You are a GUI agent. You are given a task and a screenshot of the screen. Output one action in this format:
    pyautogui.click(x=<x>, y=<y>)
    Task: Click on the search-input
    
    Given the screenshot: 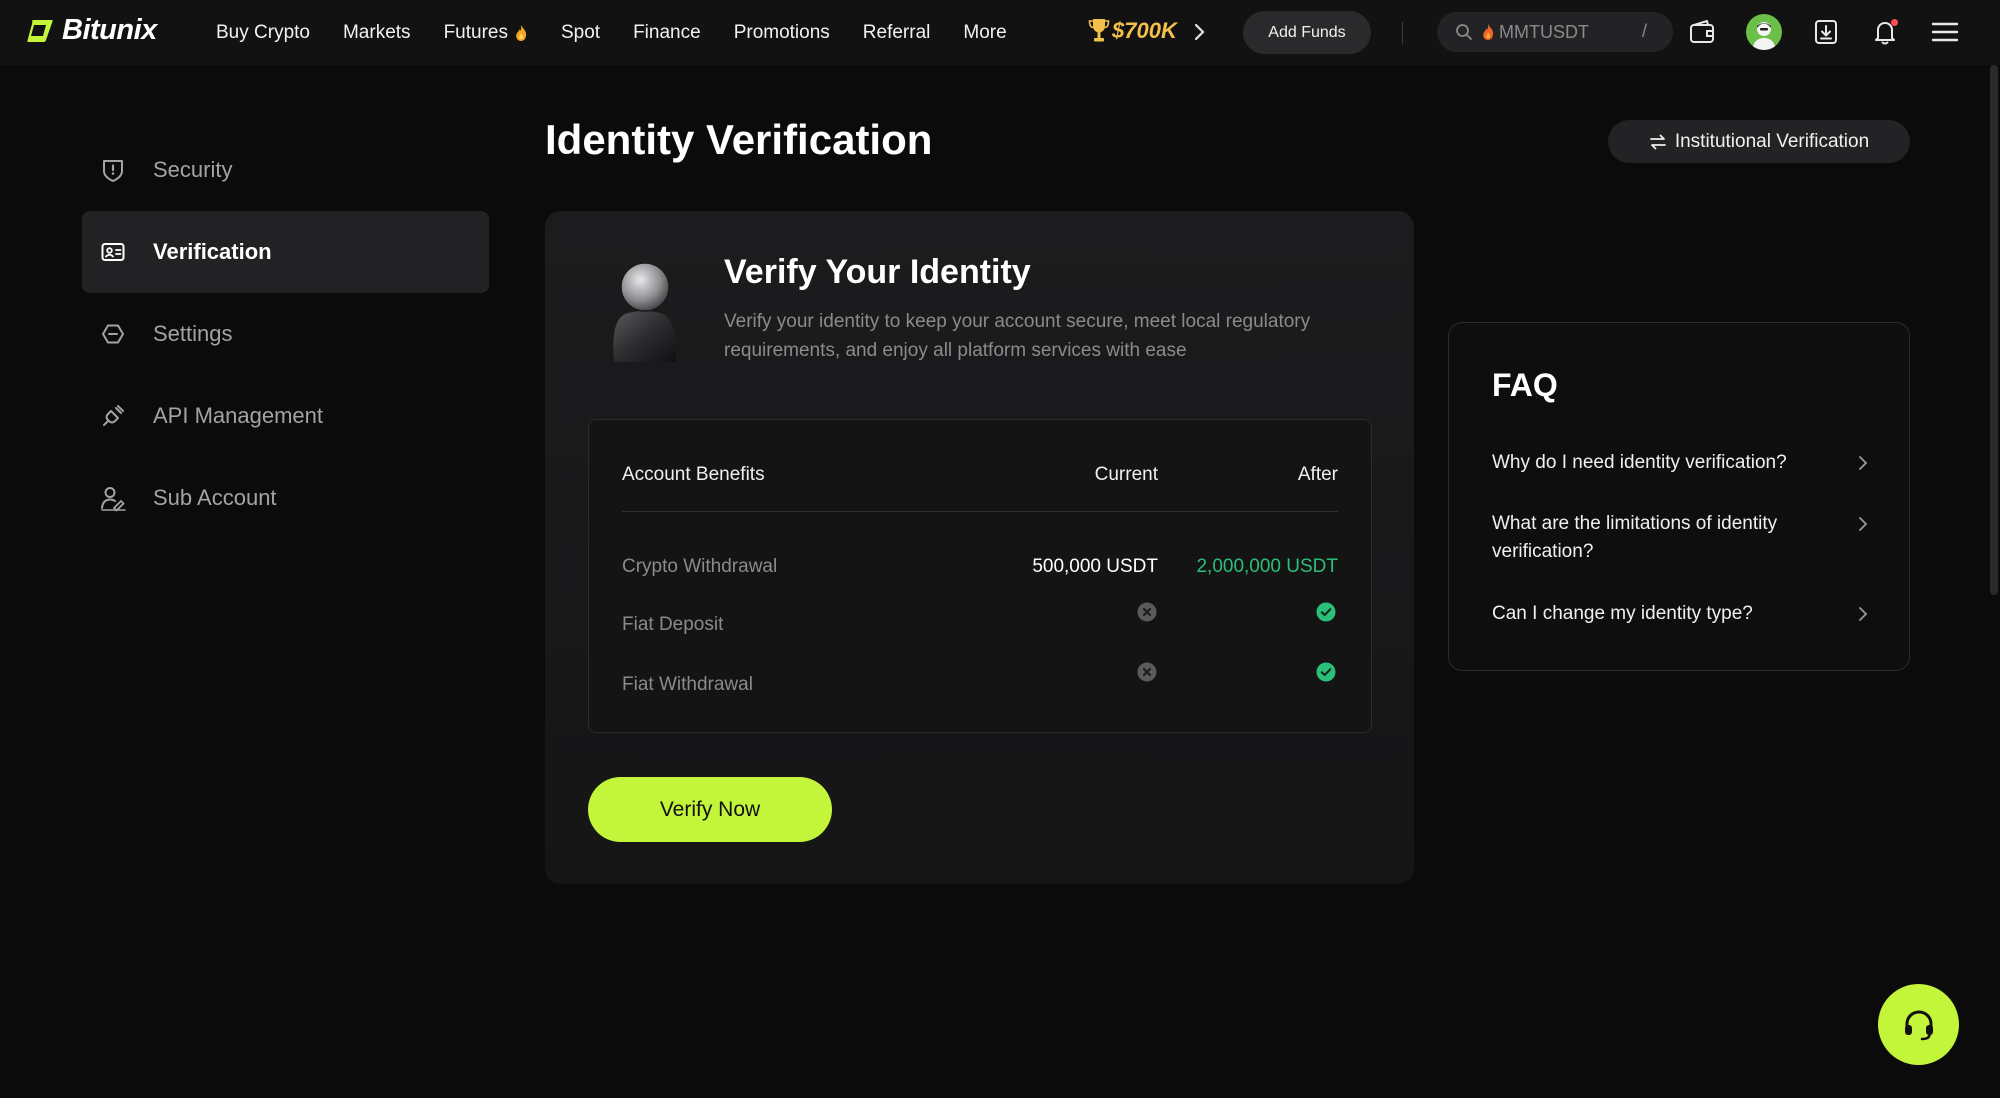 What is the action you would take?
    pyautogui.click(x=1564, y=32)
    